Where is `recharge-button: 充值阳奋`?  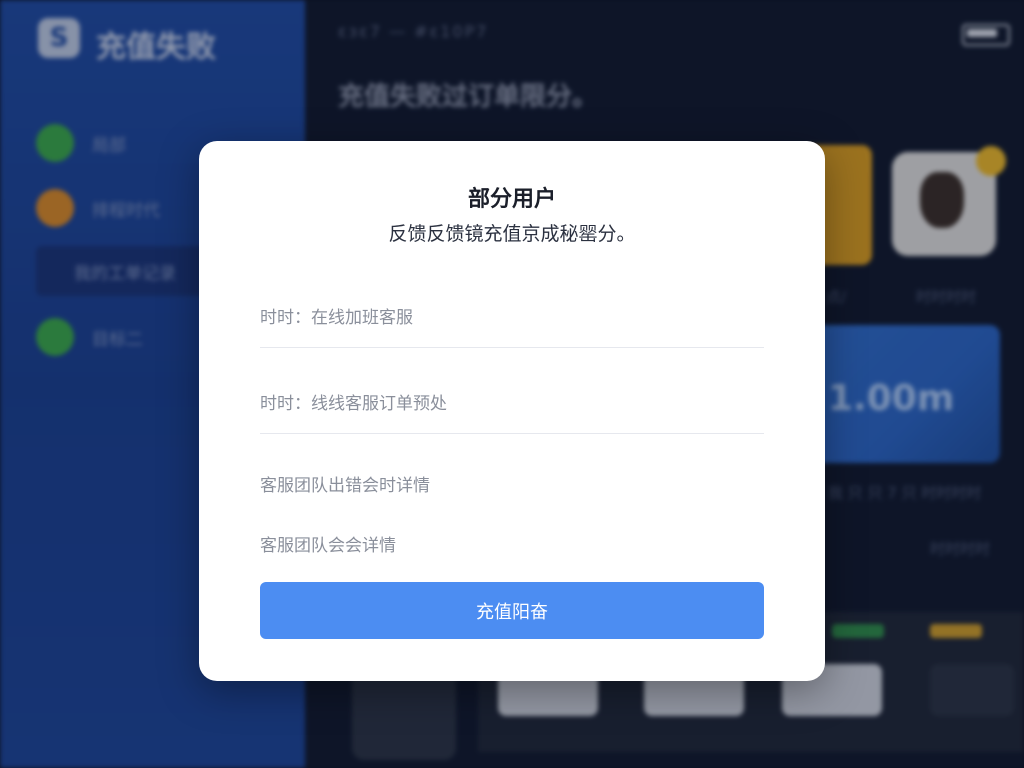 recharge-button: 充值阳奋 is located at coordinates (512, 610).